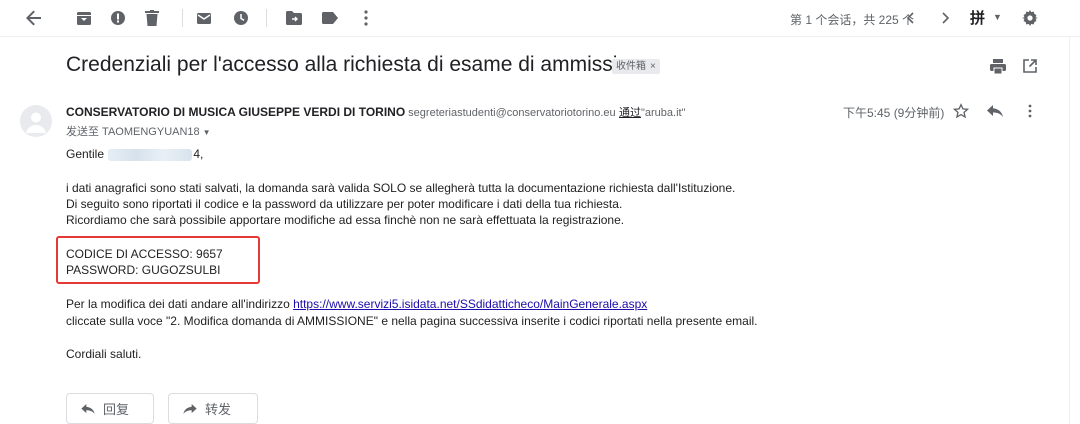  What do you see at coordinates (36, 121) in the screenshot?
I see `sender-avatar` at bounding box center [36, 121].